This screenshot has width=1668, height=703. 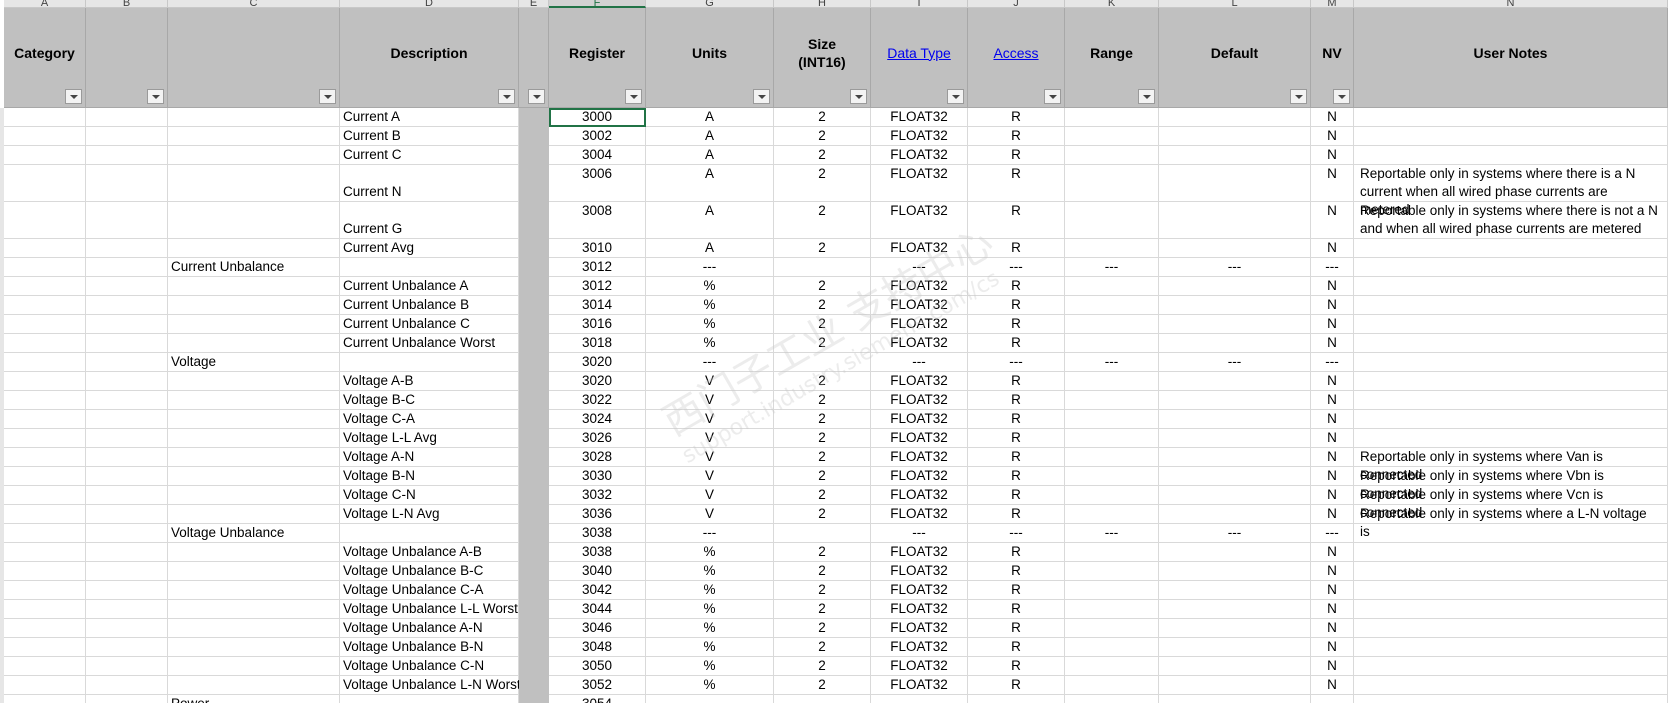 I want to click on cell-c: Power, so click(x=254, y=699).